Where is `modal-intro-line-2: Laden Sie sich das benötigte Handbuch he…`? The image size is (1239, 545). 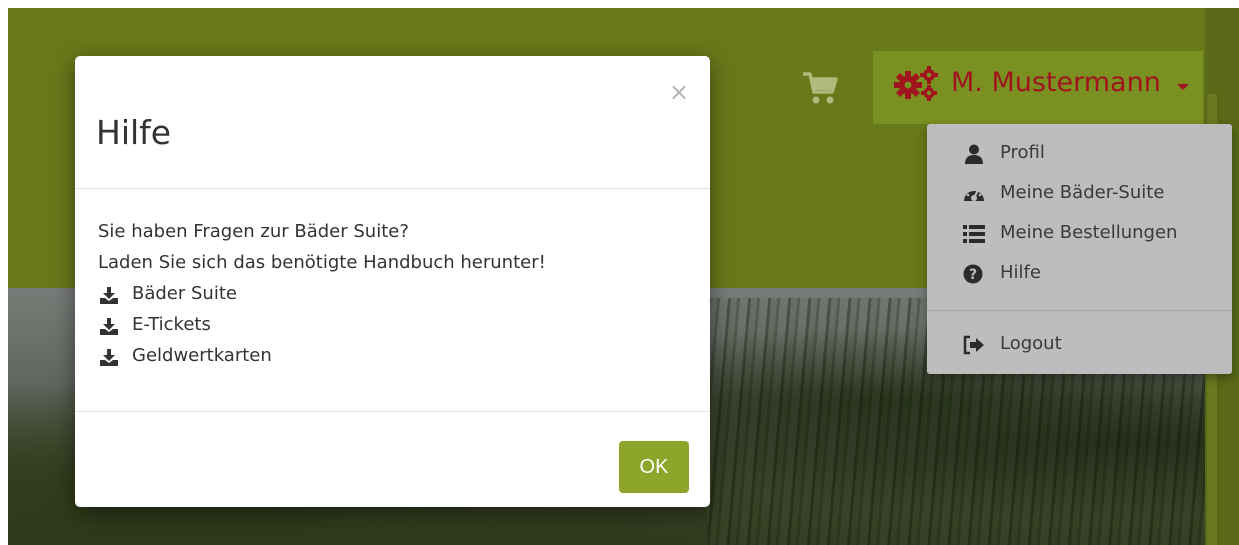
modal-intro-line-2: Laden Sie sich das benötigte Handbuch he… is located at coordinates (322, 262).